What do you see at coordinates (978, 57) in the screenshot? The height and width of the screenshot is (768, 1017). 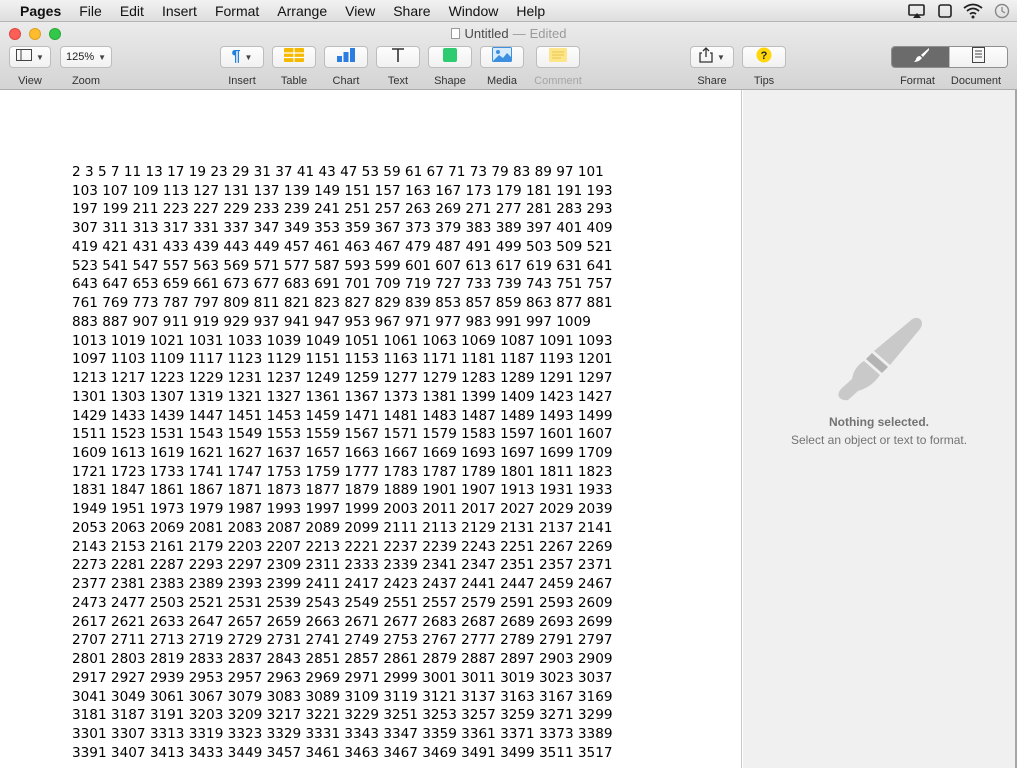 I see `document-button` at bounding box center [978, 57].